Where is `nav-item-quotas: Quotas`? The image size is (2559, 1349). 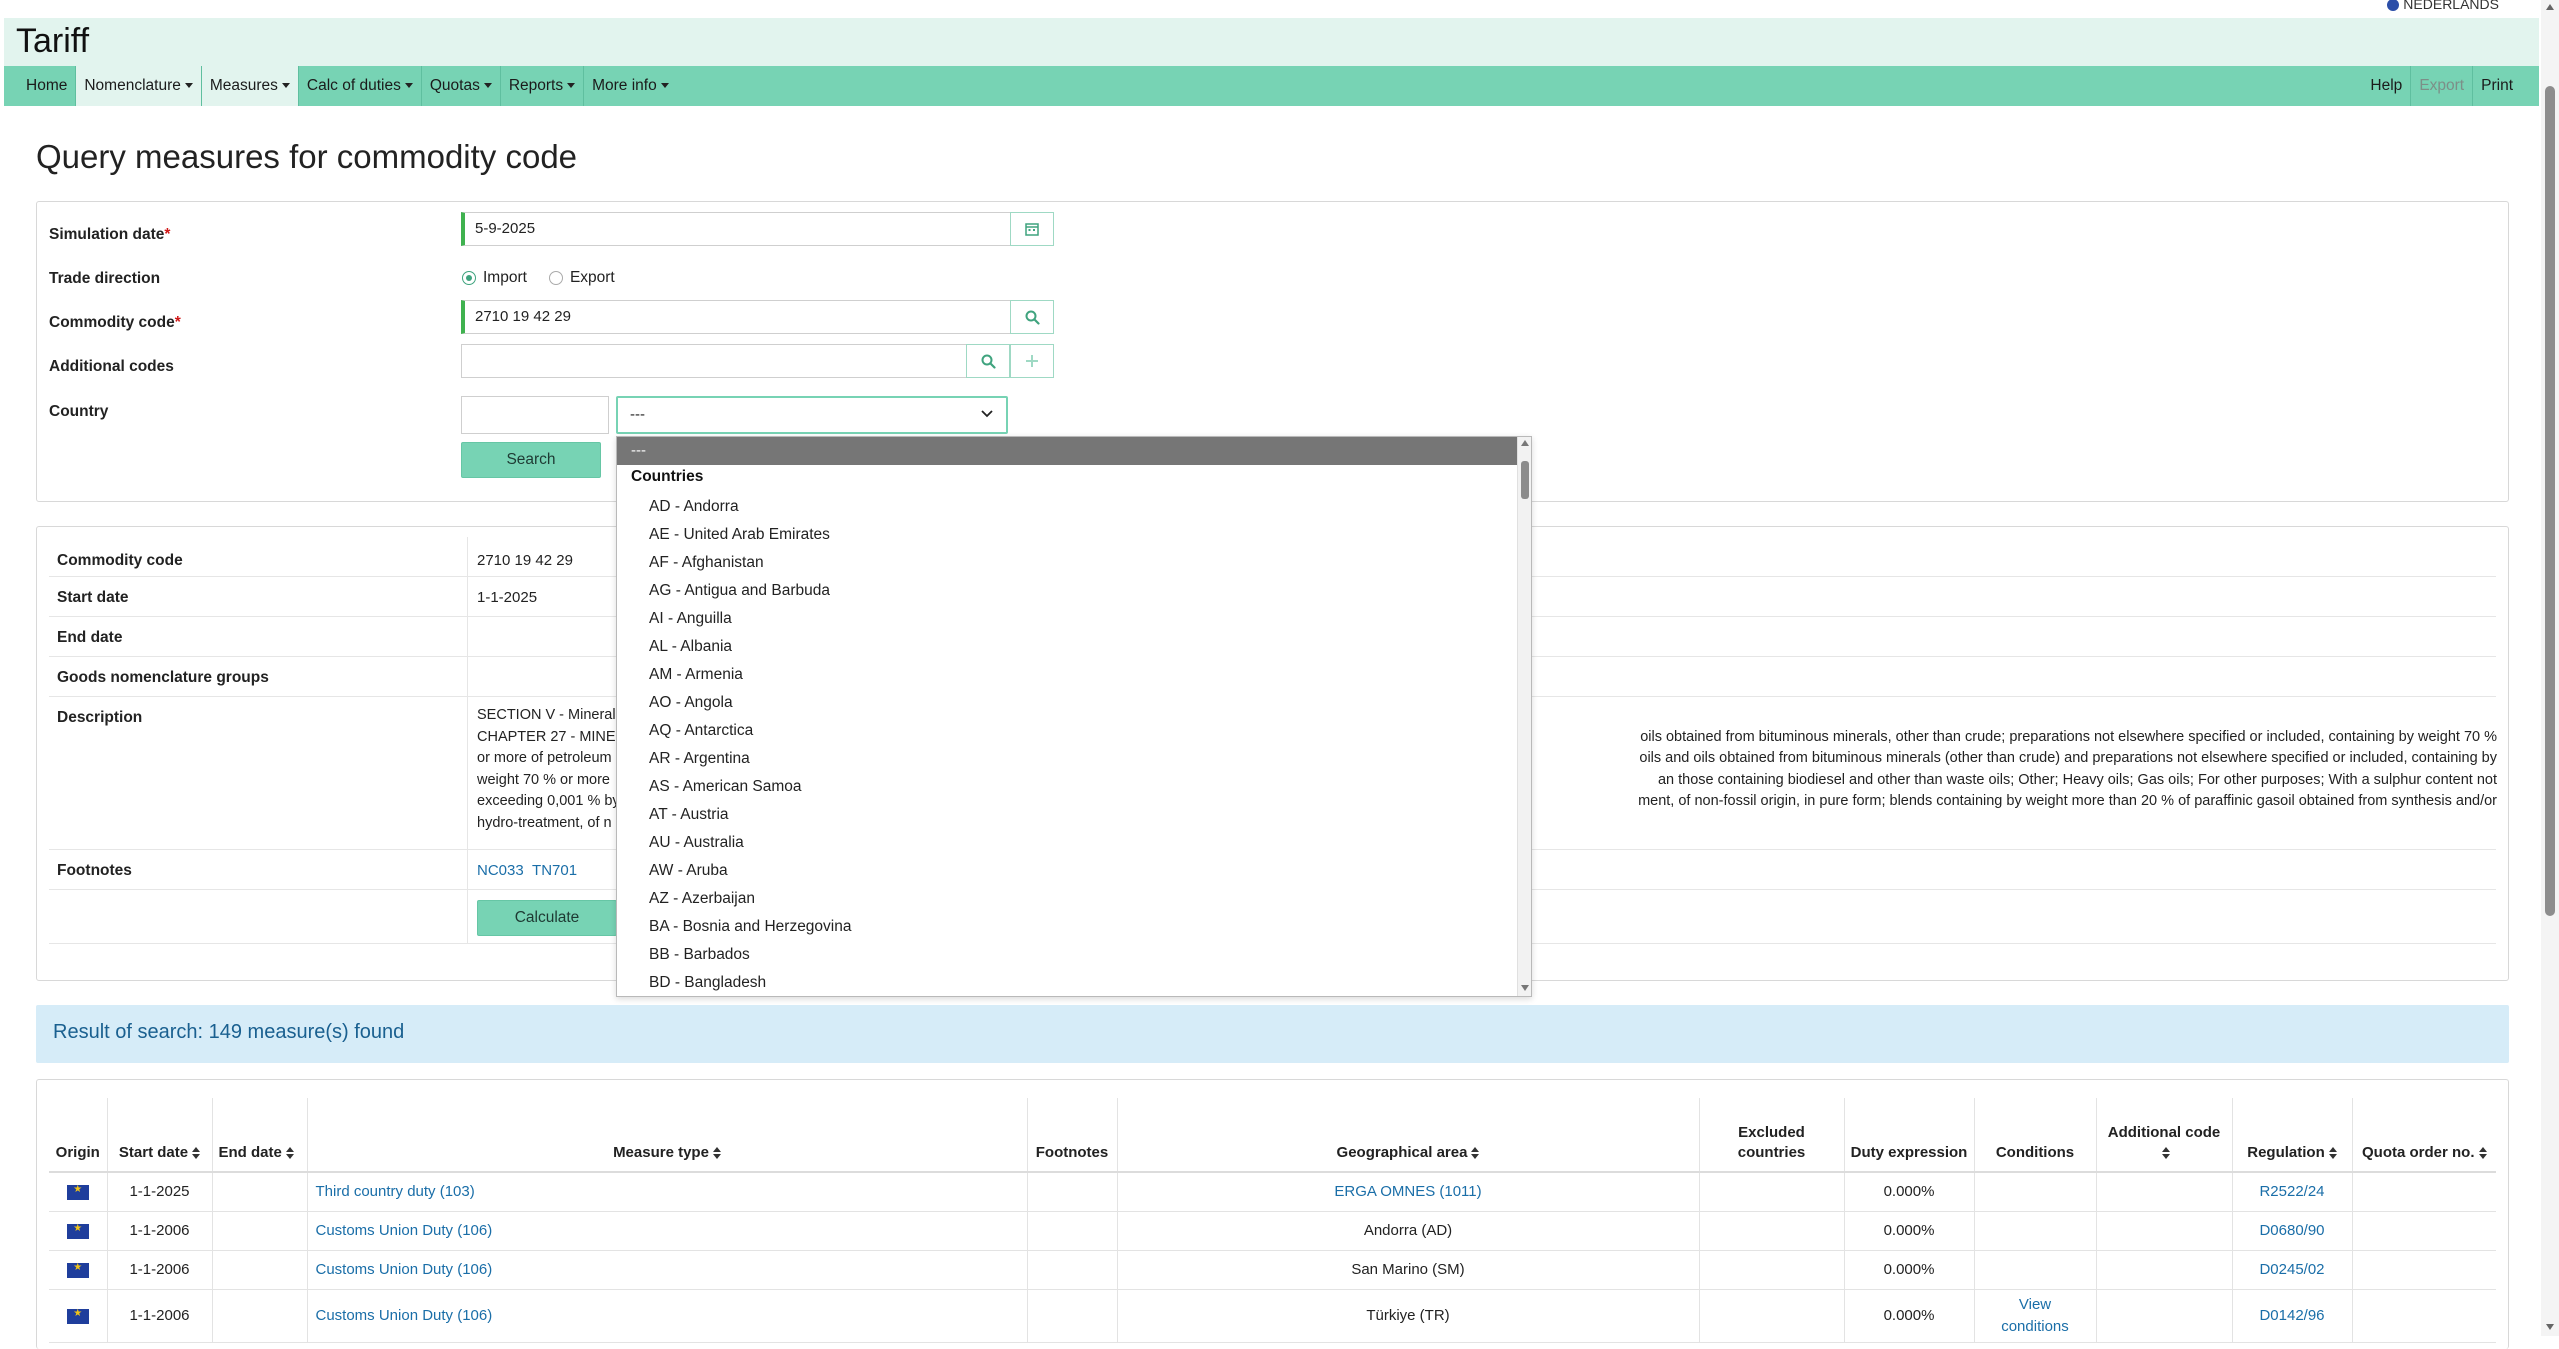
nav-item-quotas: Quotas is located at coordinates (460, 86).